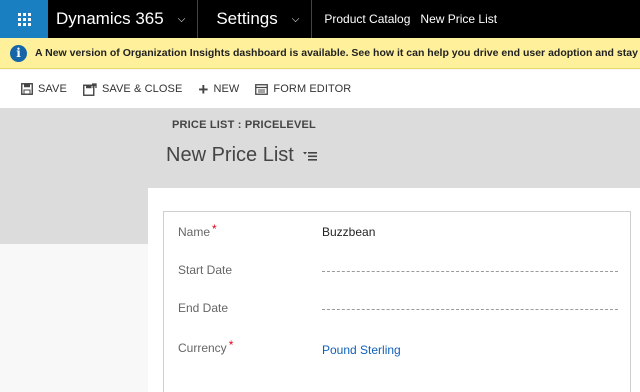 Image resolution: width=640 pixels, height=392 pixels. I want to click on name-field: Buzzbean, so click(348, 232).